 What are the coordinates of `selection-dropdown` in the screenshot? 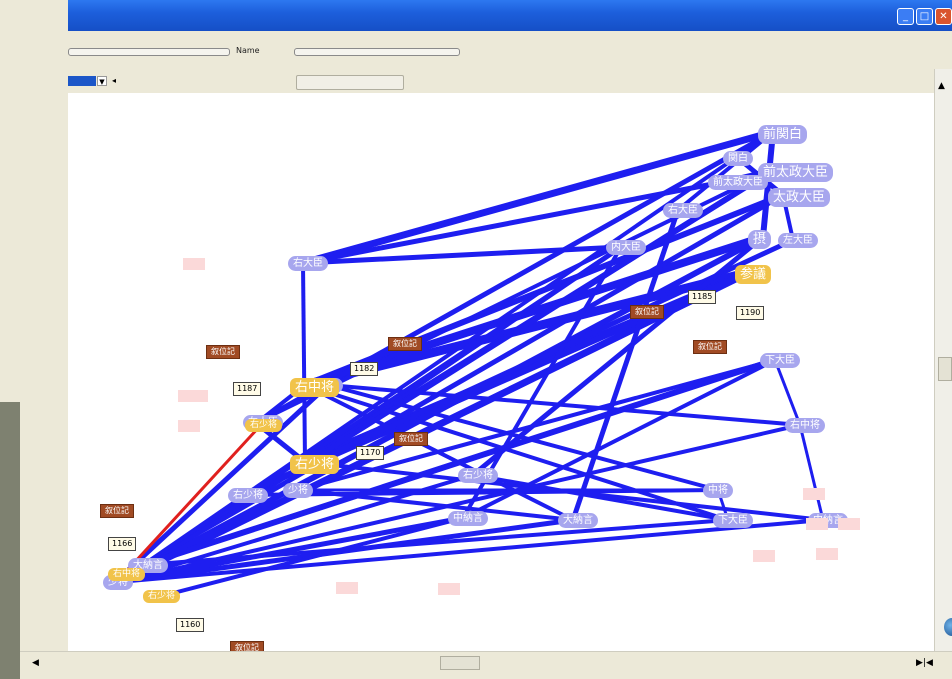 It's located at (82, 81).